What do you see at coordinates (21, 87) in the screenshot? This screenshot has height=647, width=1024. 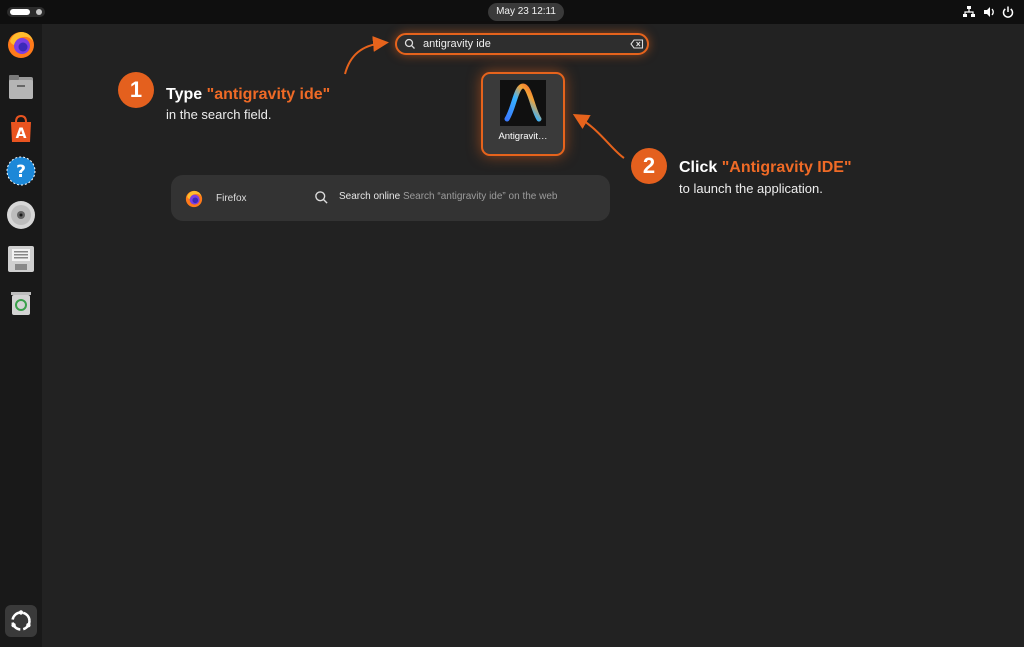 I see `files-icon` at bounding box center [21, 87].